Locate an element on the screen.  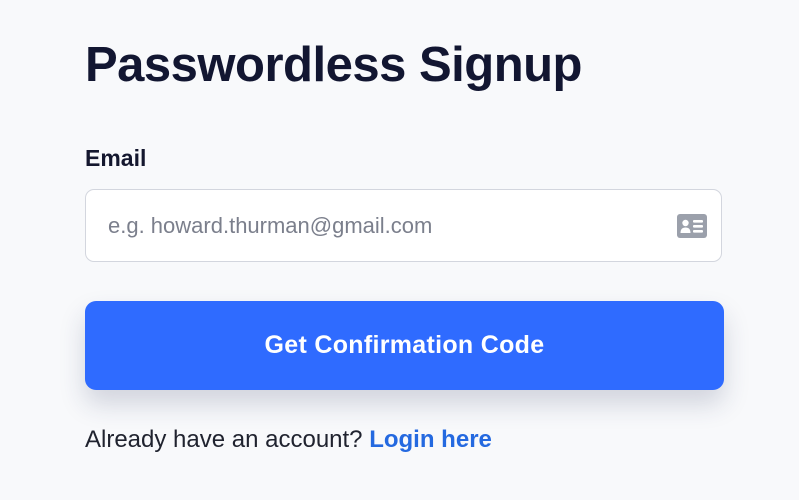
get-confirmation-code-button: Get Confirmation Code is located at coordinates (404, 345).